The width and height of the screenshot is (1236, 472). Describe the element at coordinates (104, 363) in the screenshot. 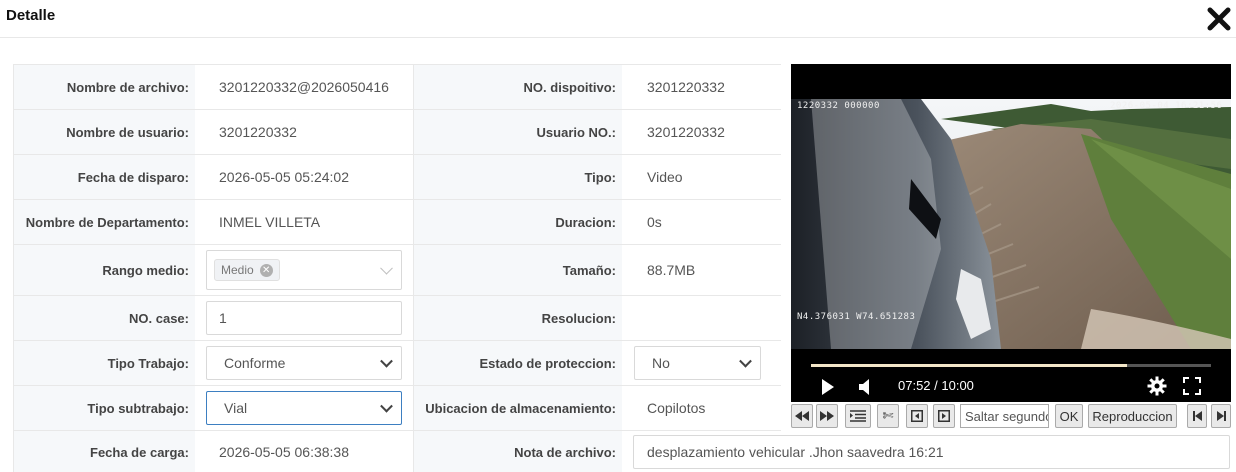

I see `work-type-label: Tipo Trabajo:` at that location.